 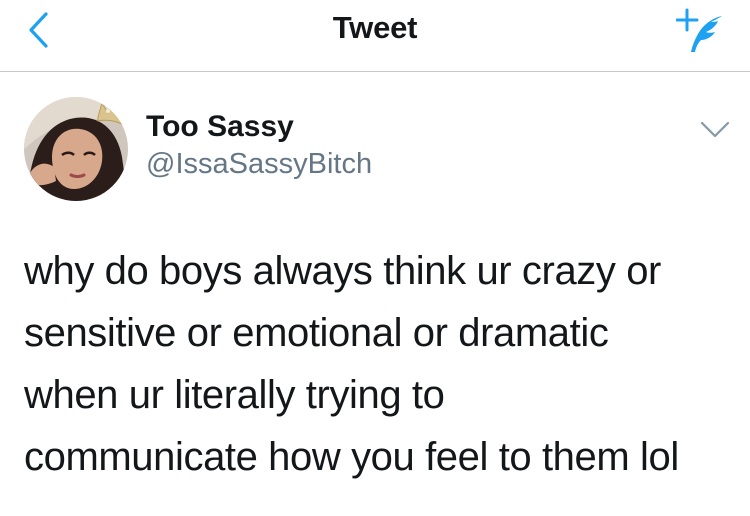 I want to click on tweet-text-line: why do boys always think ur crazy or, so click(x=342, y=271).